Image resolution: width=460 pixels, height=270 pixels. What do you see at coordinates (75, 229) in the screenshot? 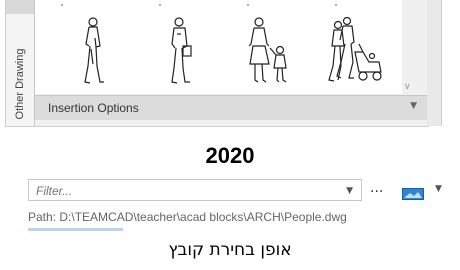
I see `selection-indicator` at bounding box center [75, 229].